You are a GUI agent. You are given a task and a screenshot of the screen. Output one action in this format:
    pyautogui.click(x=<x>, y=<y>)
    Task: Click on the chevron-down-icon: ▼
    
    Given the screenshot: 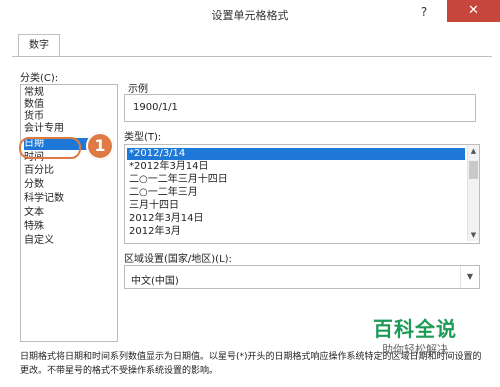 What is the action you would take?
    pyautogui.click(x=469, y=277)
    